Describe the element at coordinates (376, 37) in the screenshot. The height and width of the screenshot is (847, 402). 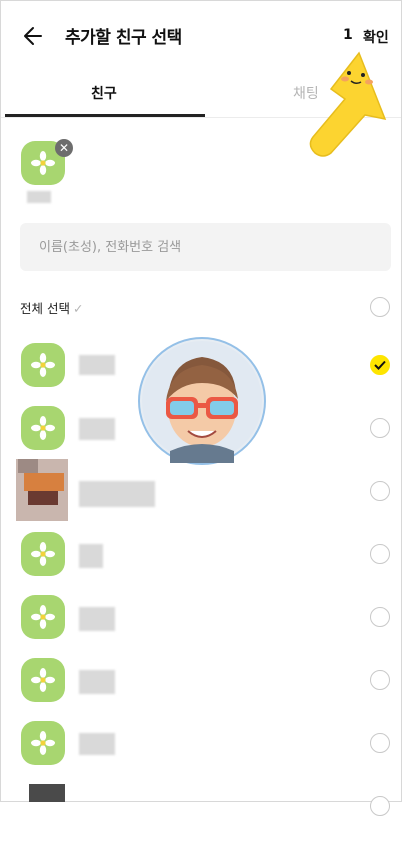
I see `confirm-button: 확인` at that location.